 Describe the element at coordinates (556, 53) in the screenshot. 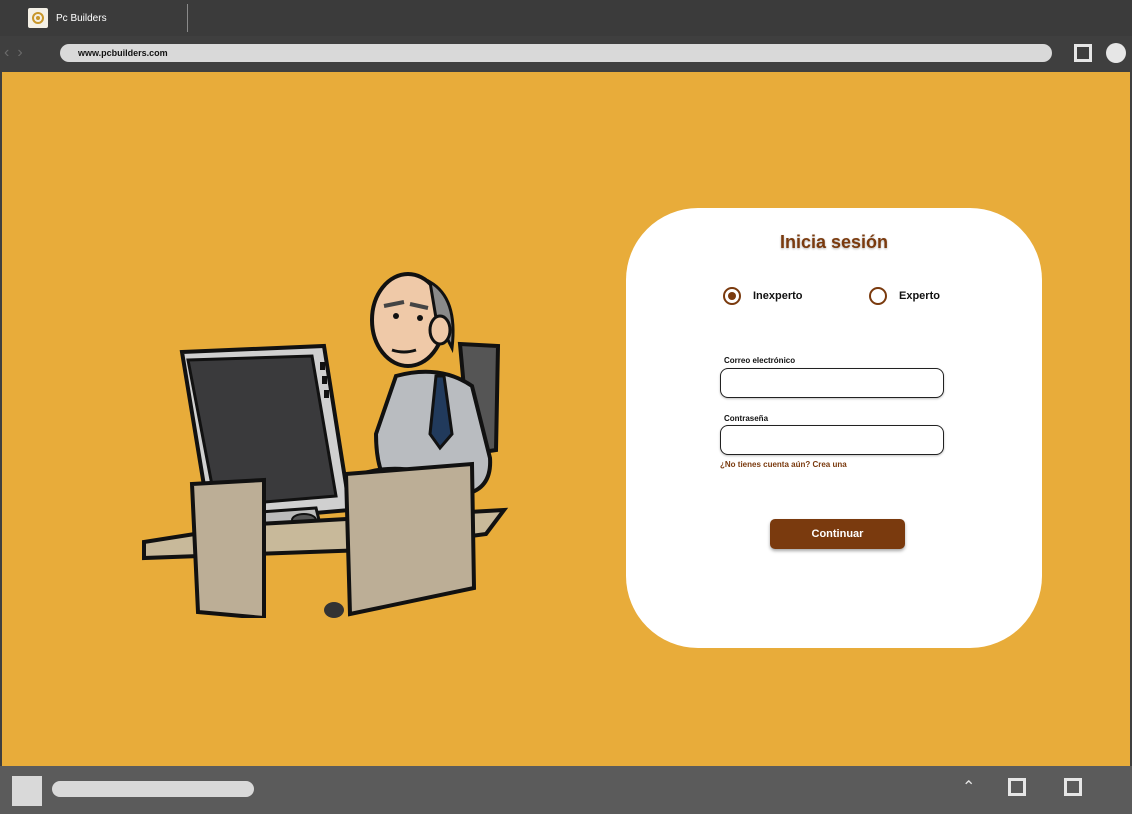

I see `url-field: www.pcbuilders.com` at that location.